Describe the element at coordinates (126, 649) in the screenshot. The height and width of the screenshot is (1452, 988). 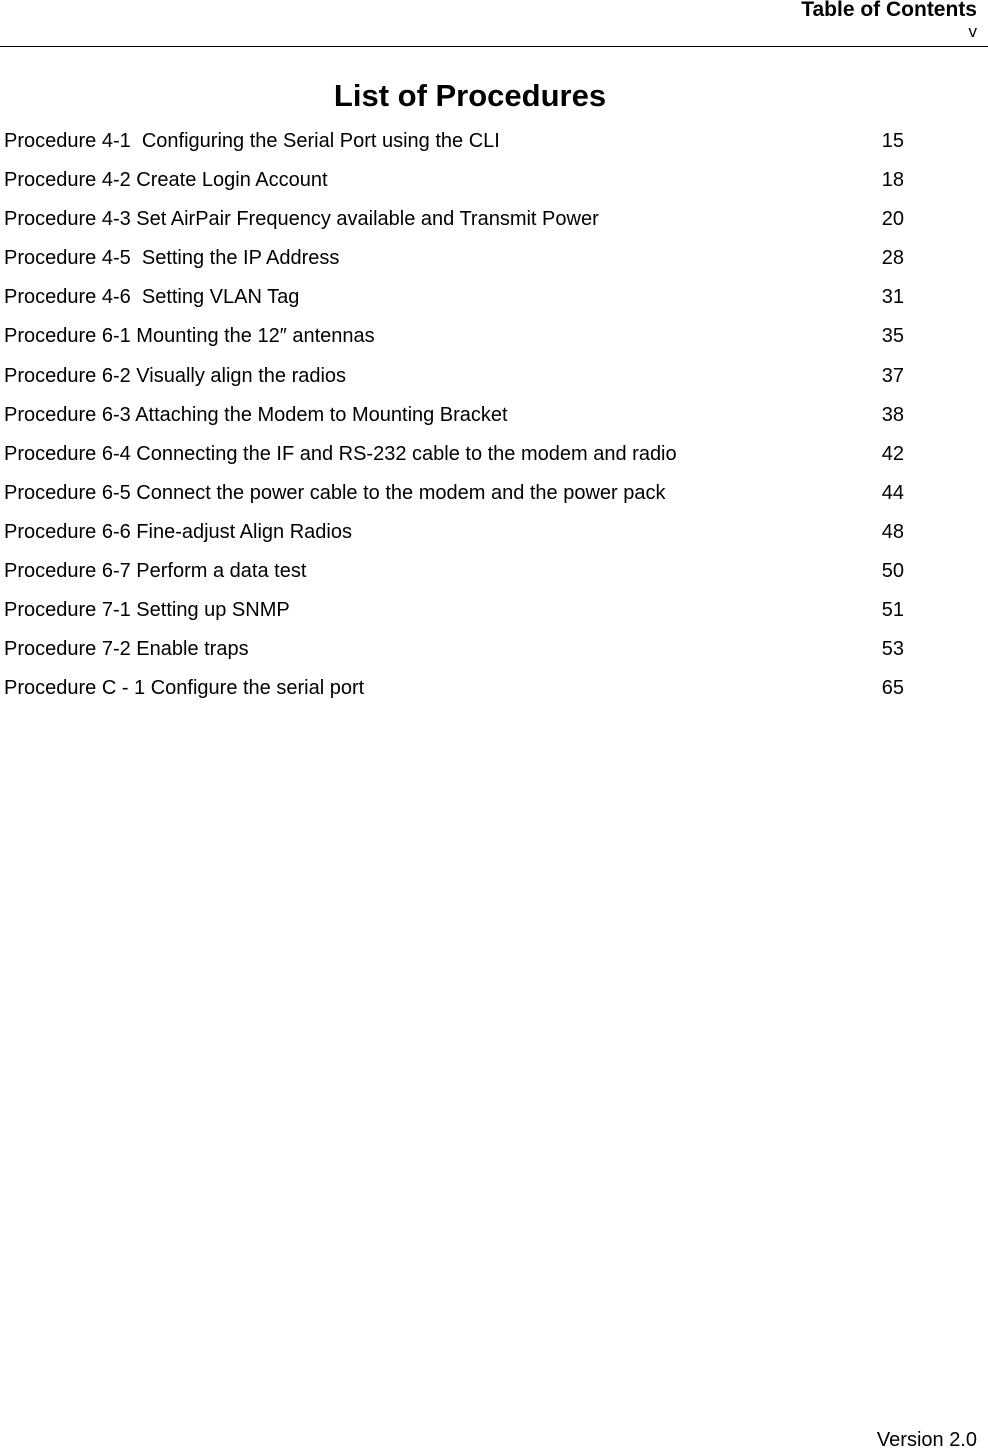
I see `procedure-entry-title: Procedure 7-2 Enable traps` at that location.